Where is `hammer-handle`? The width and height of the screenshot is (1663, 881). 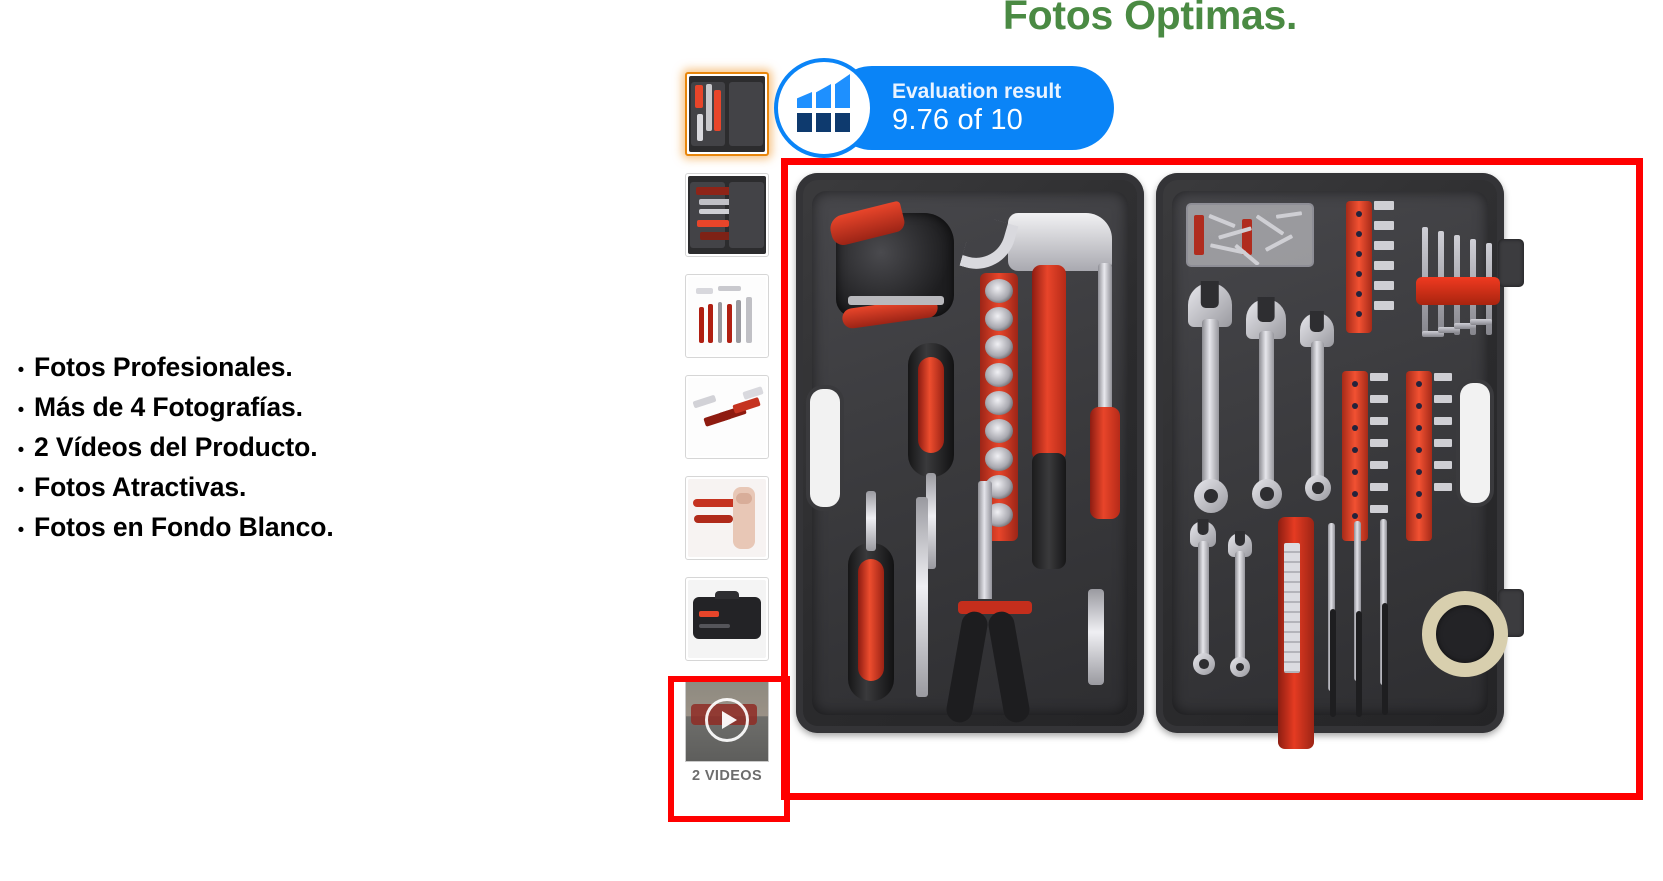
hammer-handle is located at coordinates (1049, 363).